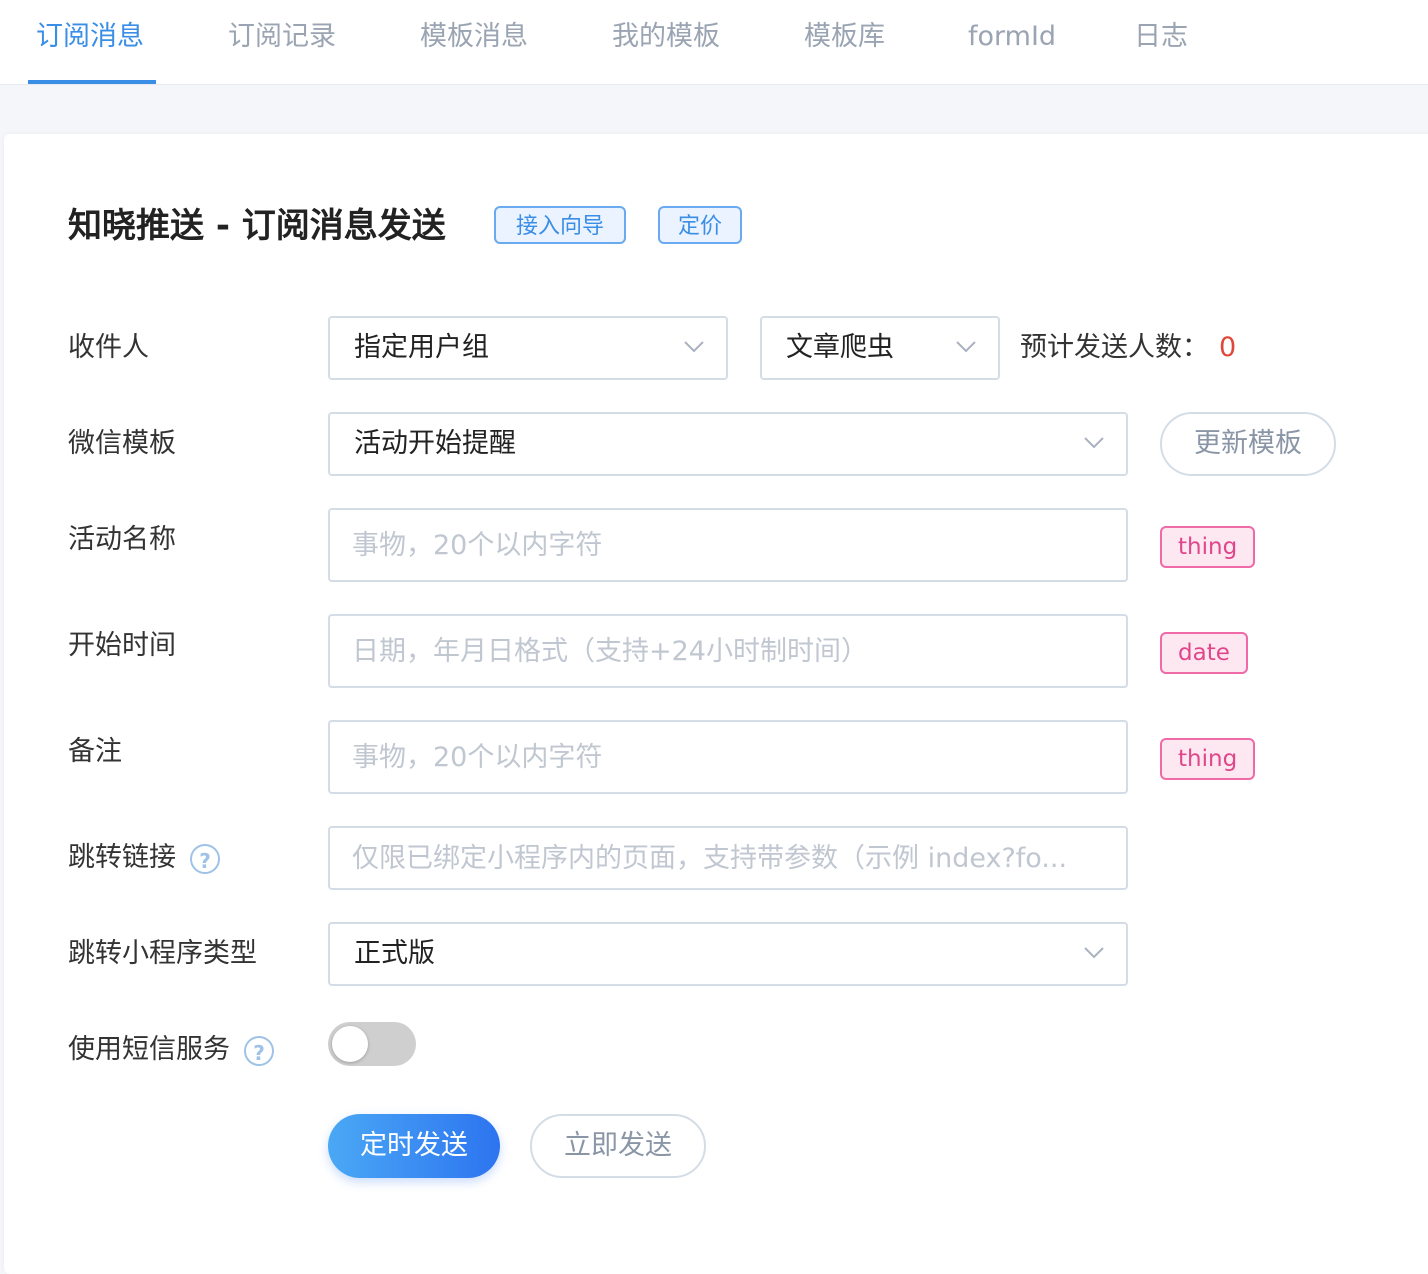 This screenshot has height=1274, width=1428. Describe the element at coordinates (728, 651) in the screenshot. I see `start-time-input` at that location.